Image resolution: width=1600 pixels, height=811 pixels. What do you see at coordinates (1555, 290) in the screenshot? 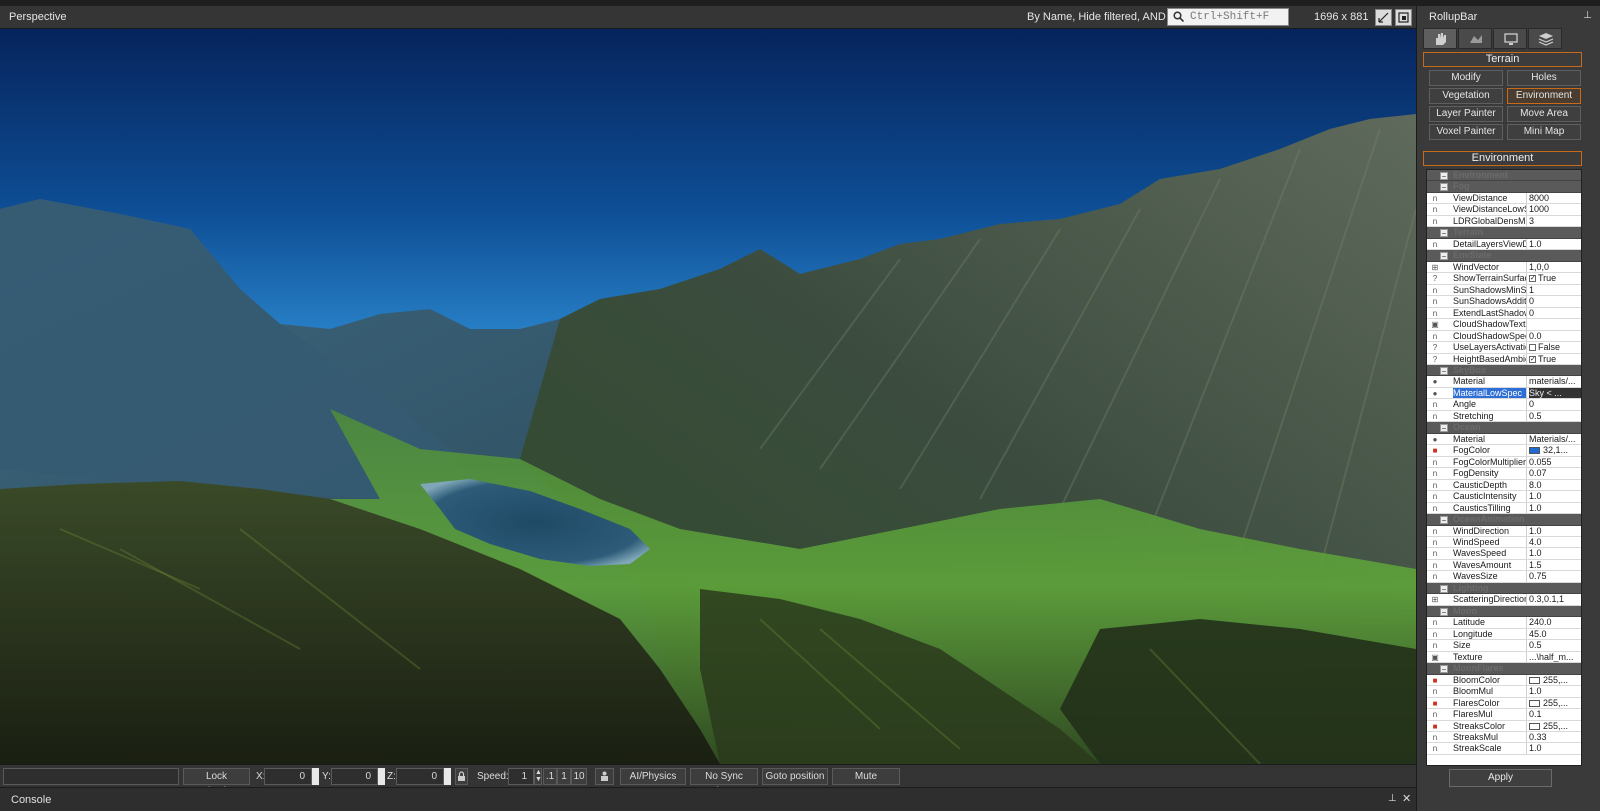
I see `property-value: 1` at bounding box center [1555, 290].